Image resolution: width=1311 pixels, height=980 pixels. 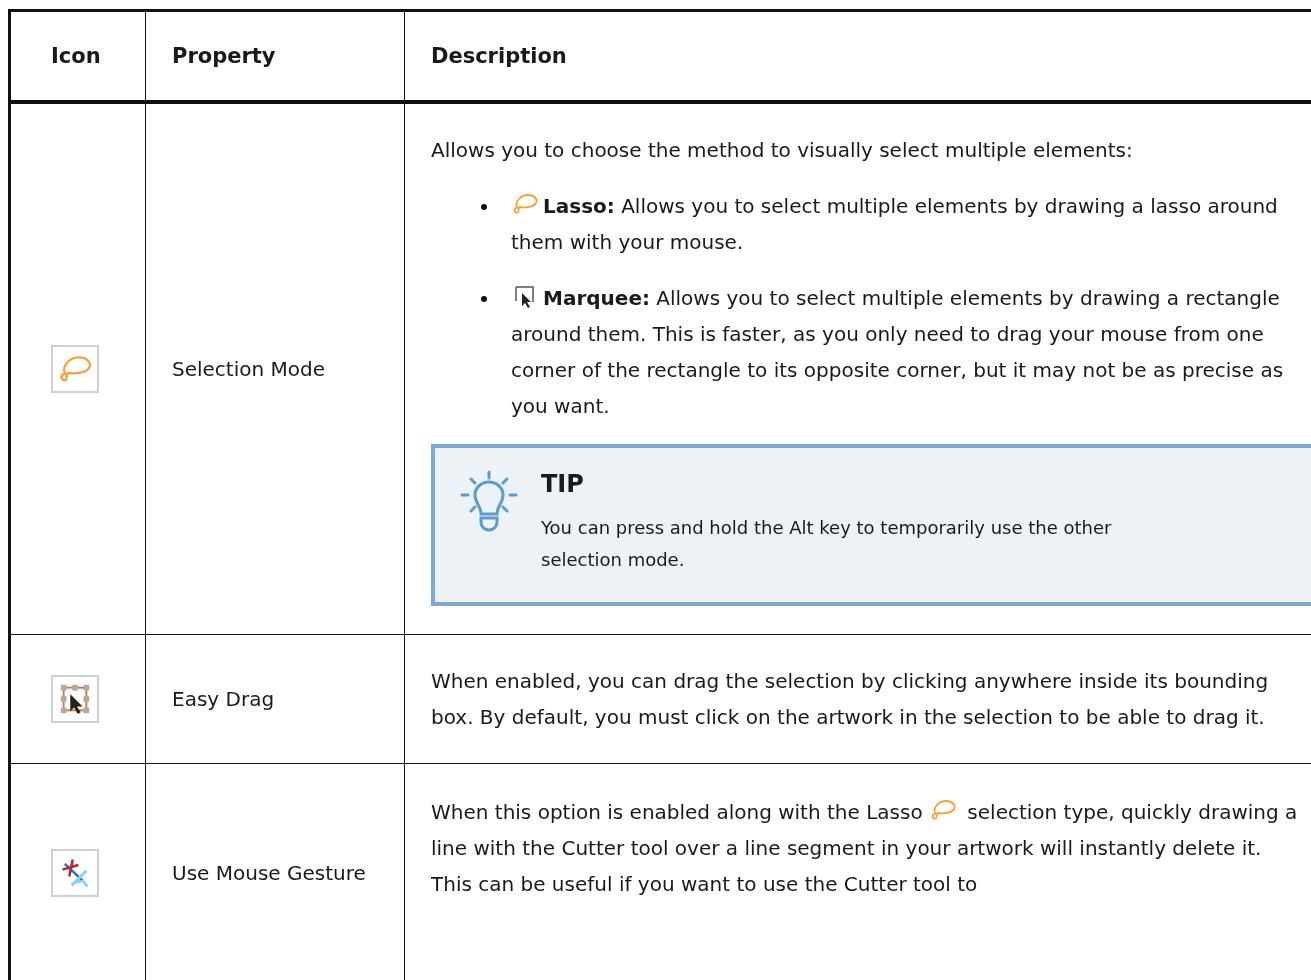 I want to click on property-name: Selection Mode, so click(x=249, y=369).